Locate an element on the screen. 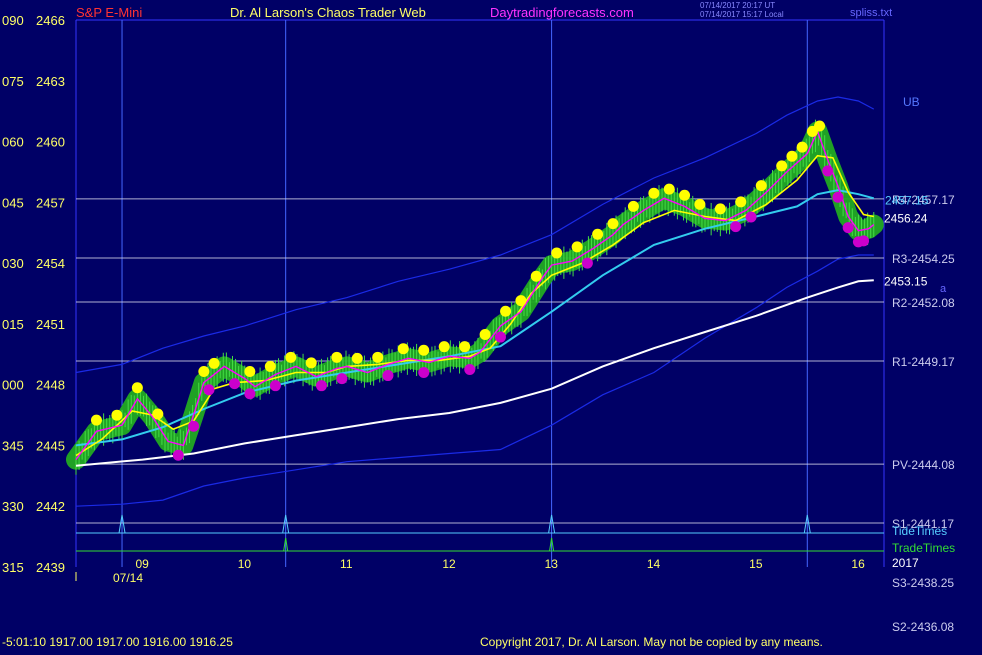 The image size is (982, 655). x-tick-label: 15 is located at coordinates (756, 564).